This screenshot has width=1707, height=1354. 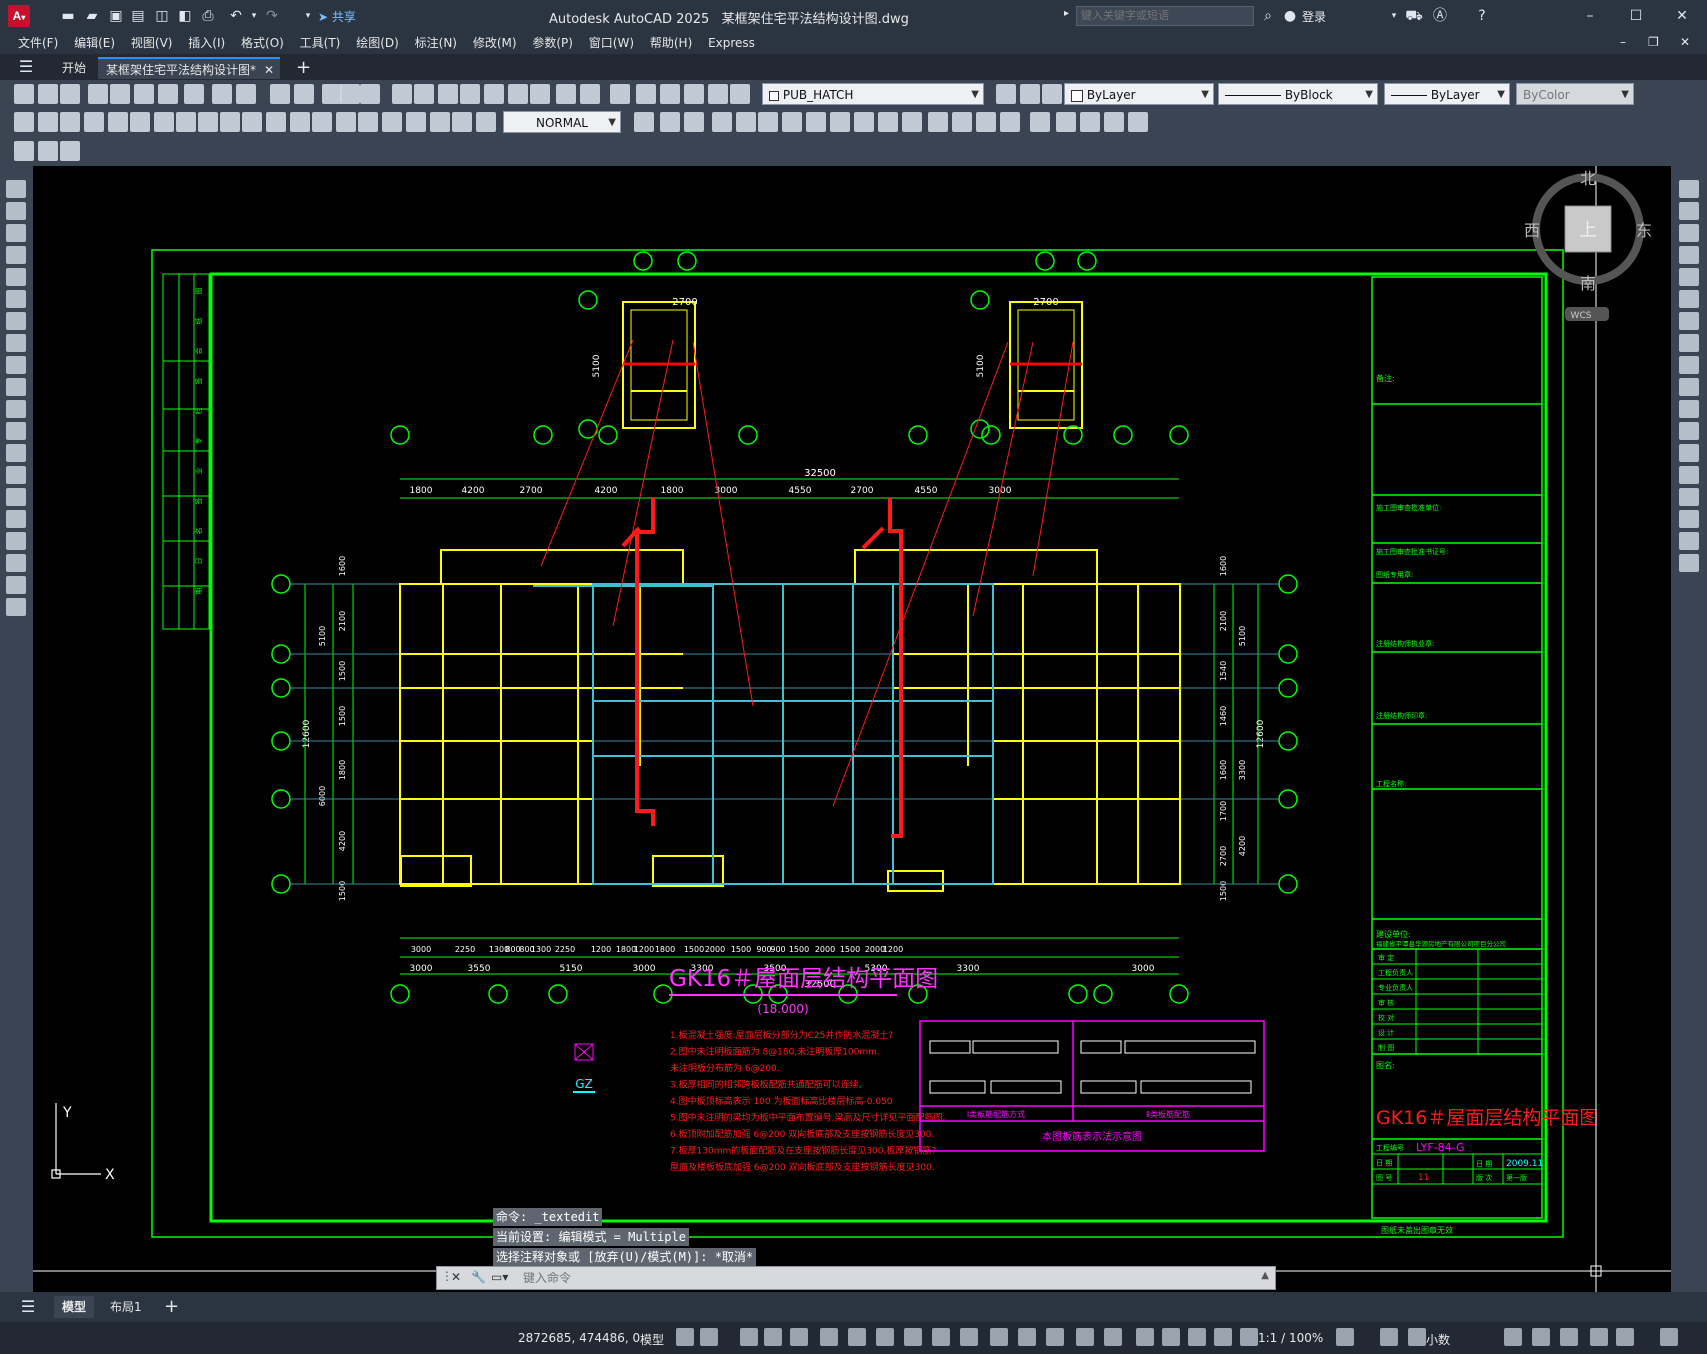 What do you see at coordinates (1685, 42) in the screenshot?
I see `doc-close-icon: ✕` at bounding box center [1685, 42].